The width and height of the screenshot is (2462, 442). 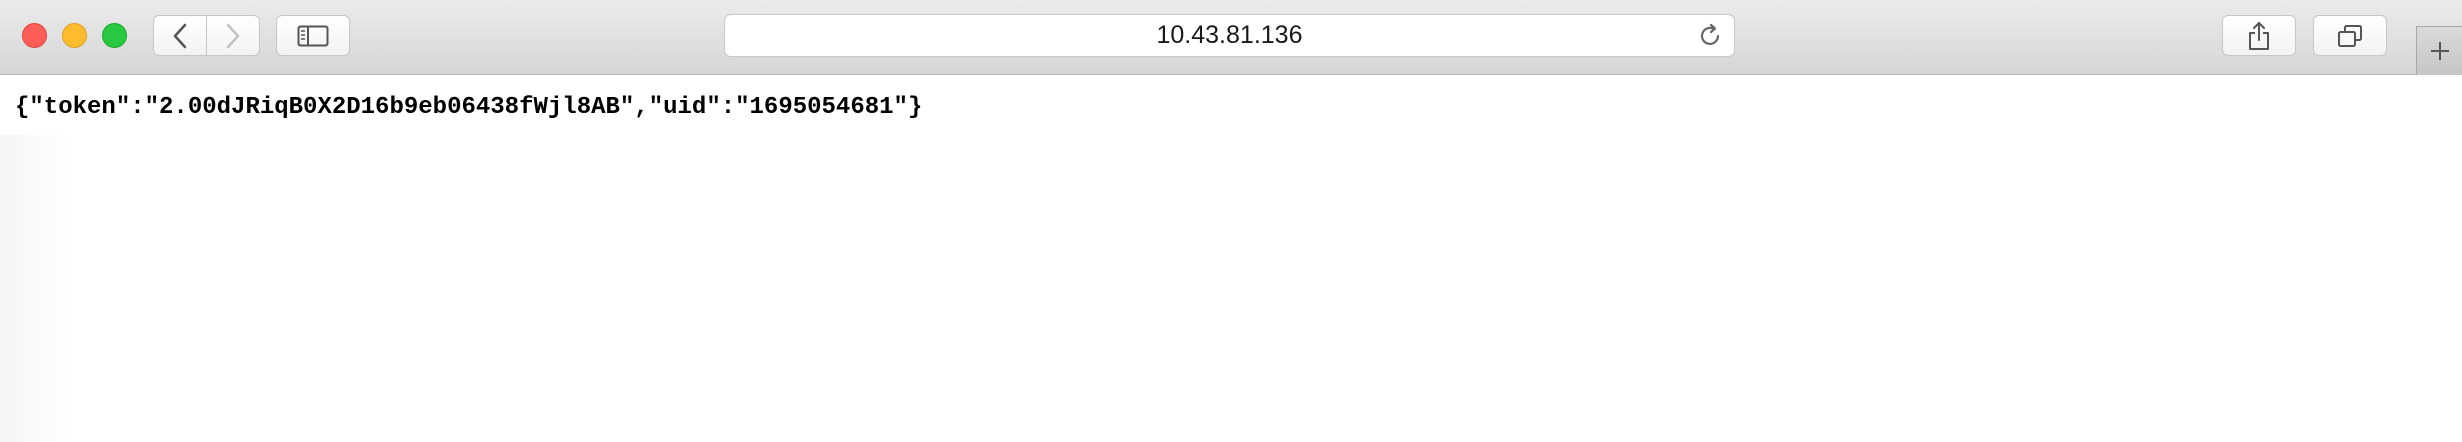 I want to click on share-button, so click(x=2259, y=35).